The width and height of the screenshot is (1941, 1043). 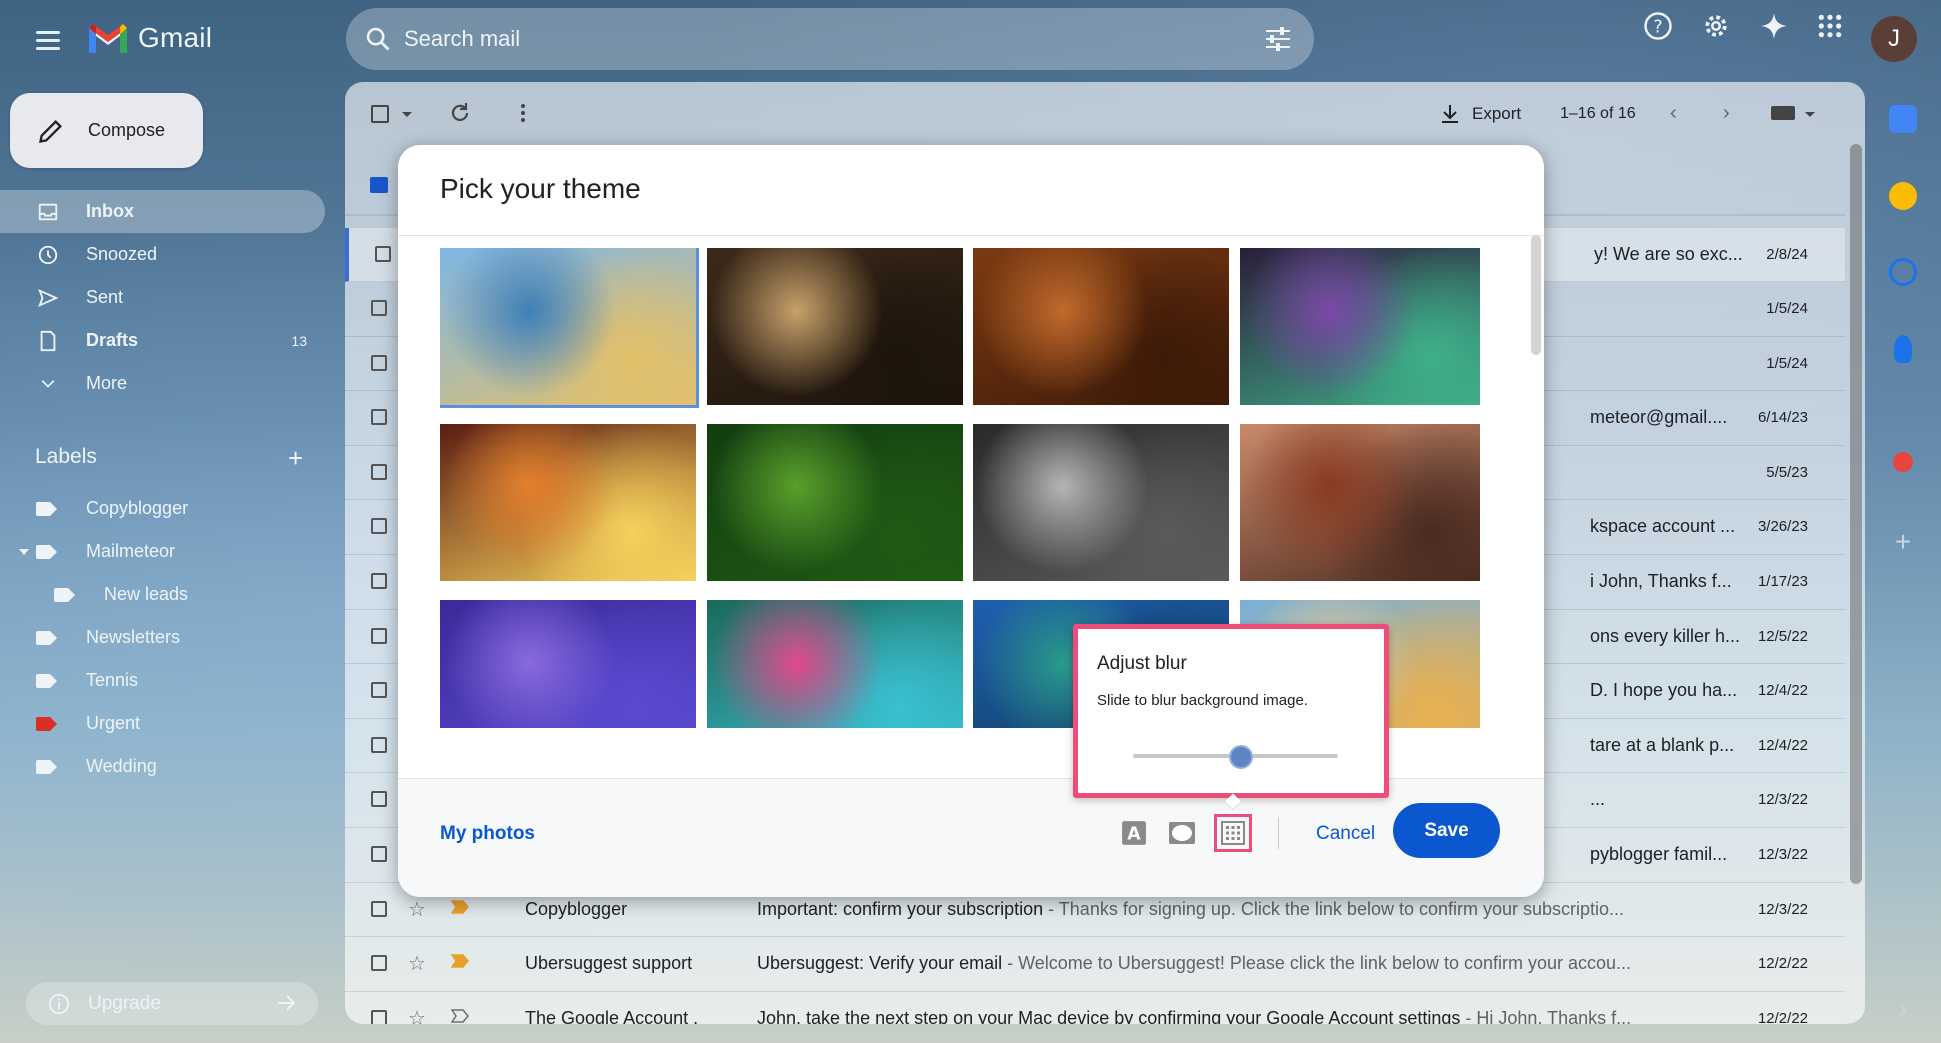 What do you see at coordinates (1240, 757) in the screenshot?
I see `blur-slider-thumb` at bounding box center [1240, 757].